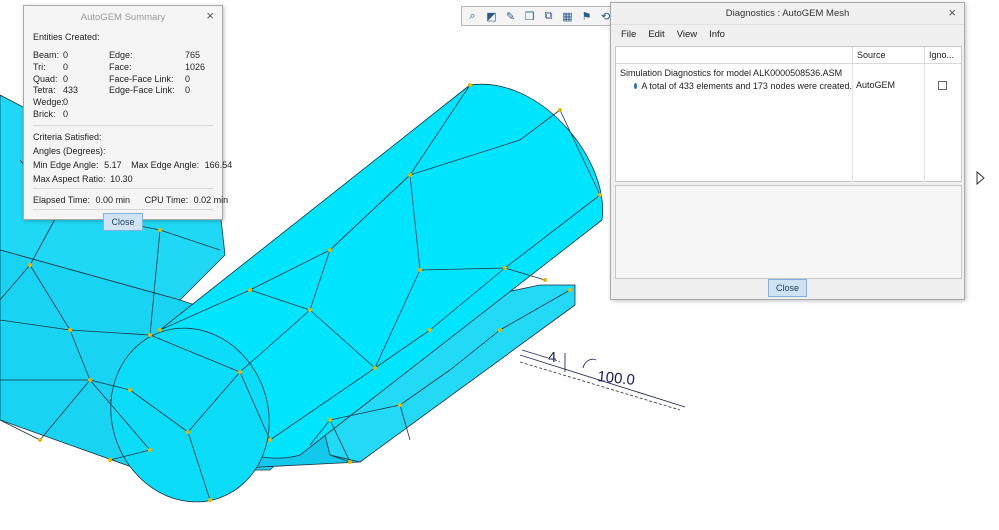  I want to click on column-header-message, so click(734, 55).